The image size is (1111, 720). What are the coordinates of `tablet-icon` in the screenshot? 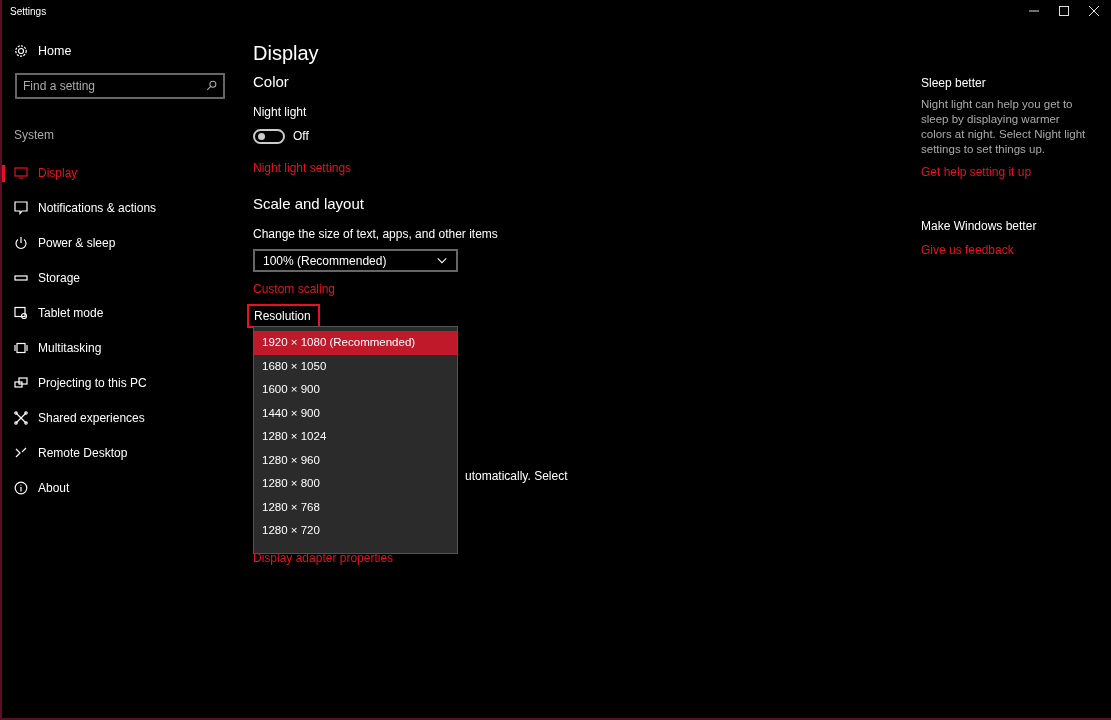 It's located at (21, 313).